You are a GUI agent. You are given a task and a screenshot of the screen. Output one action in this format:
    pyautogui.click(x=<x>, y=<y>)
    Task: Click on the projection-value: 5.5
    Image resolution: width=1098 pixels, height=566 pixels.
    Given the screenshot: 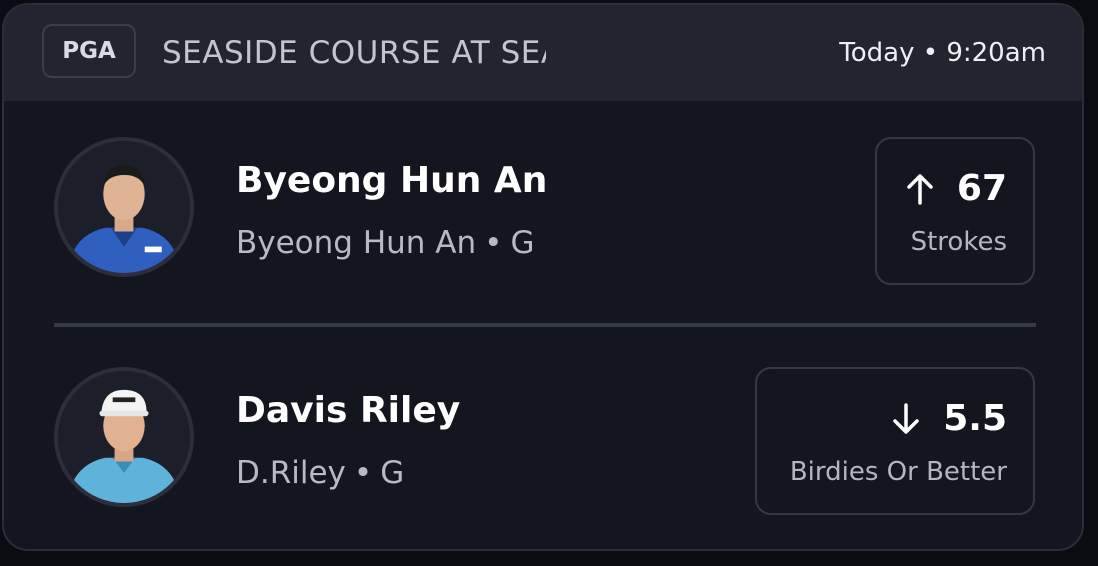 What is the action you would take?
    pyautogui.click(x=949, y=419)
    